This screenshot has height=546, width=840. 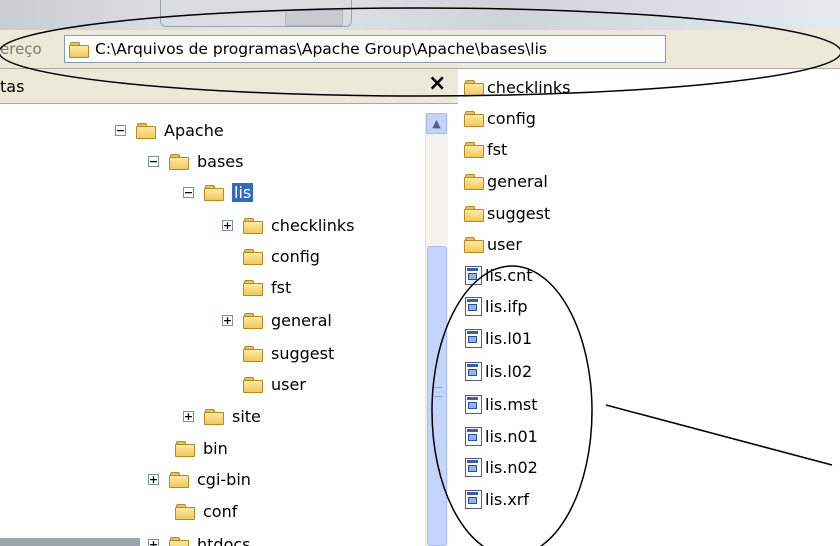 I want to click on tree-item-label: cgi-bin, so click(x=224, y=479).